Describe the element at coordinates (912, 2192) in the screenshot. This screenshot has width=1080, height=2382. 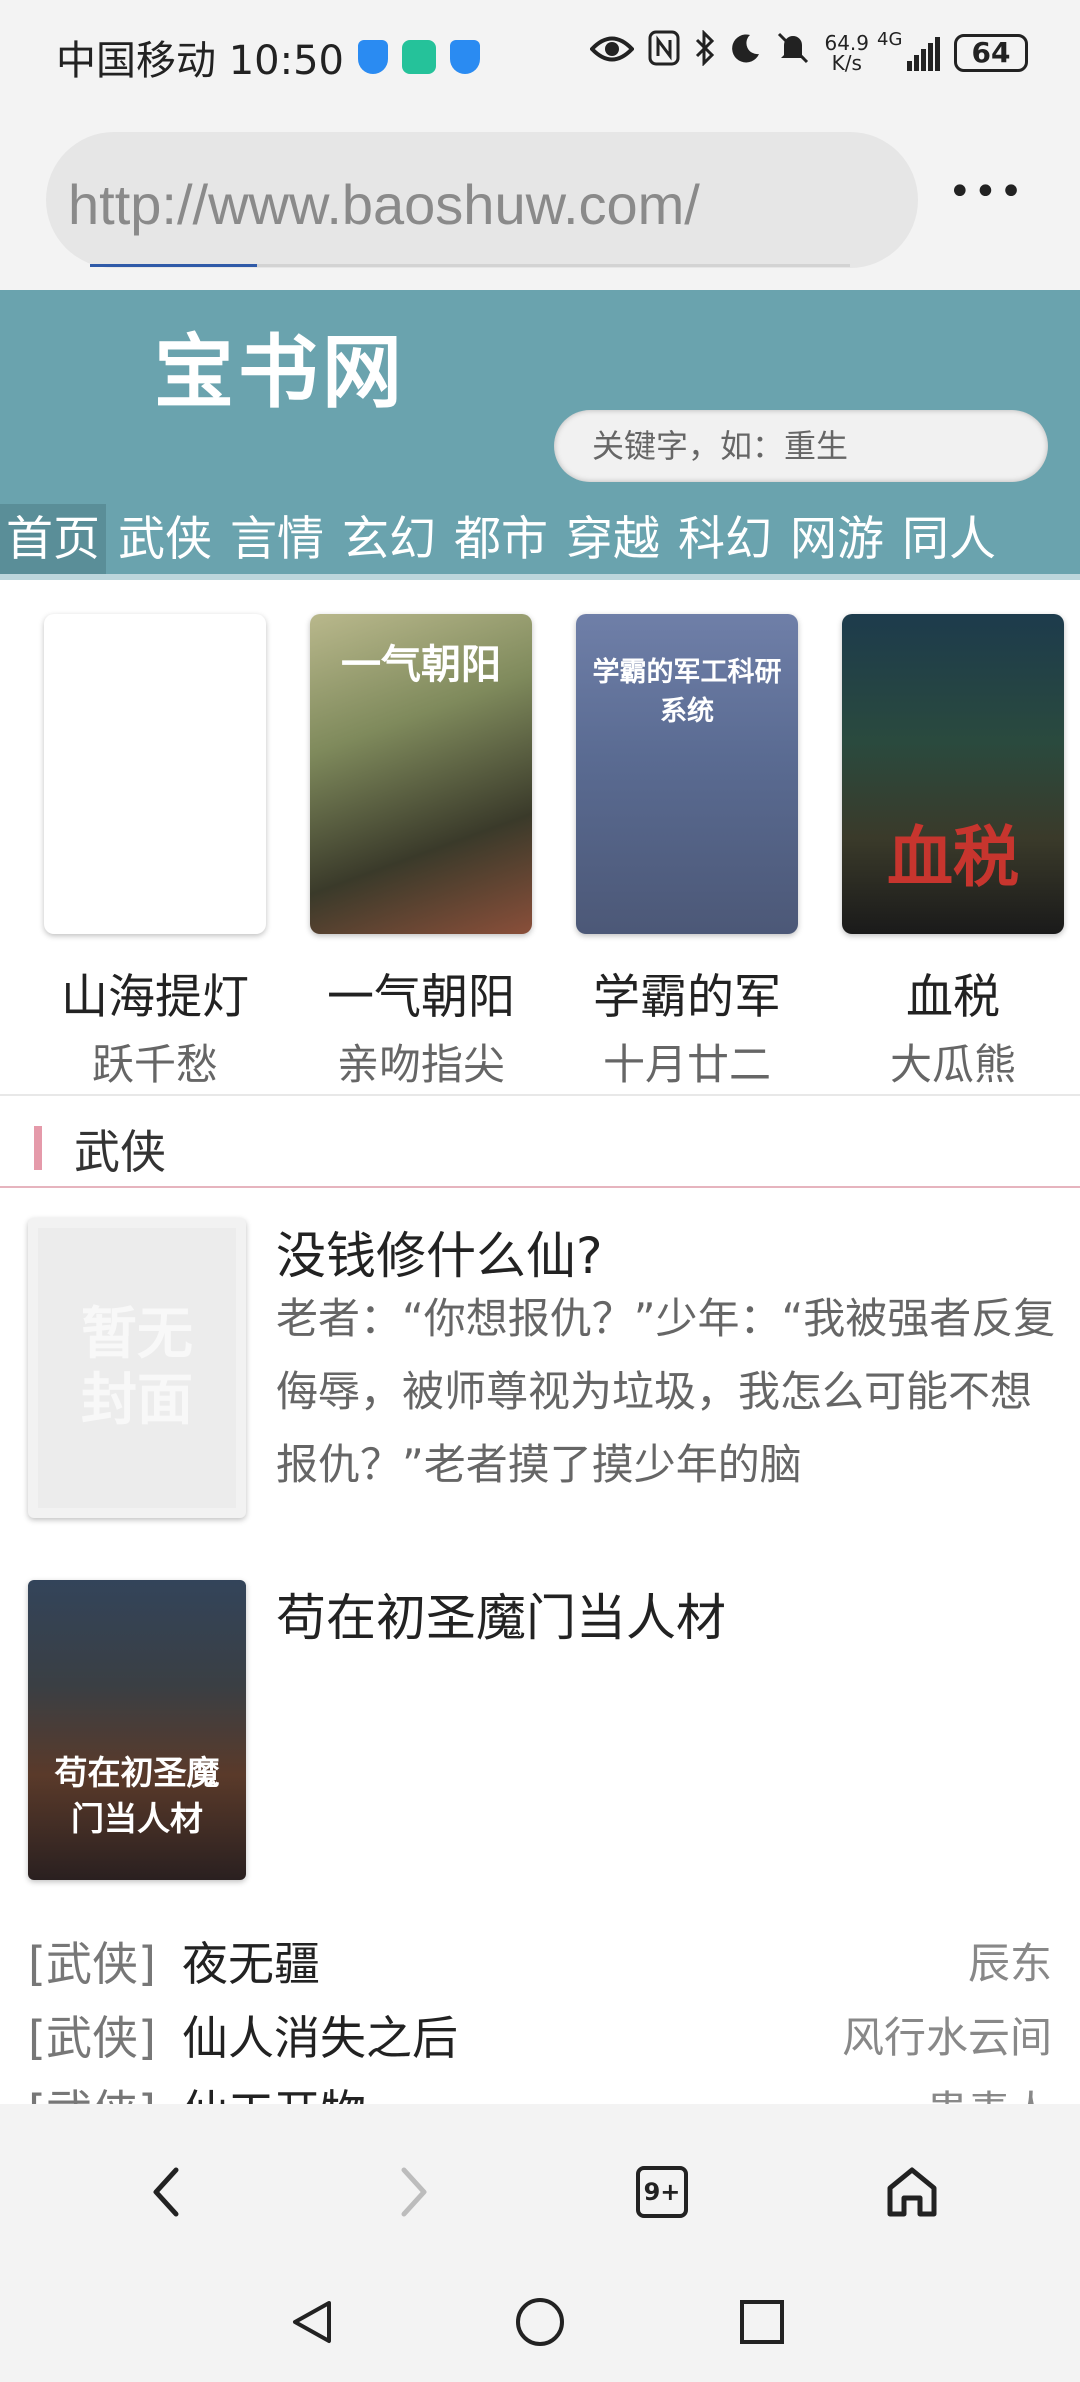
I see `home-icon` at that location.